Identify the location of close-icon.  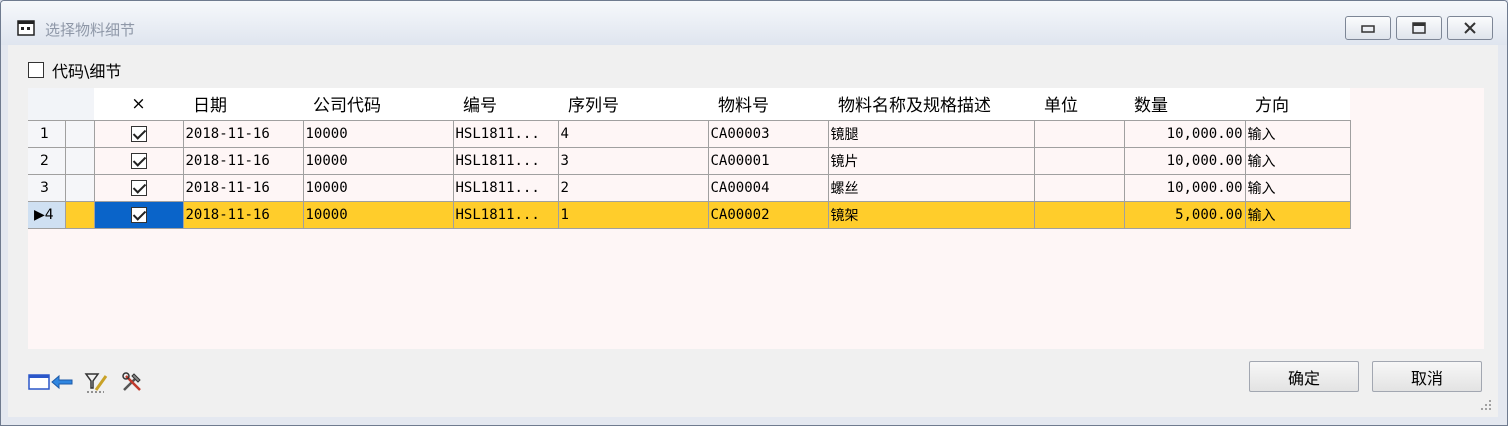
(1470, 28).